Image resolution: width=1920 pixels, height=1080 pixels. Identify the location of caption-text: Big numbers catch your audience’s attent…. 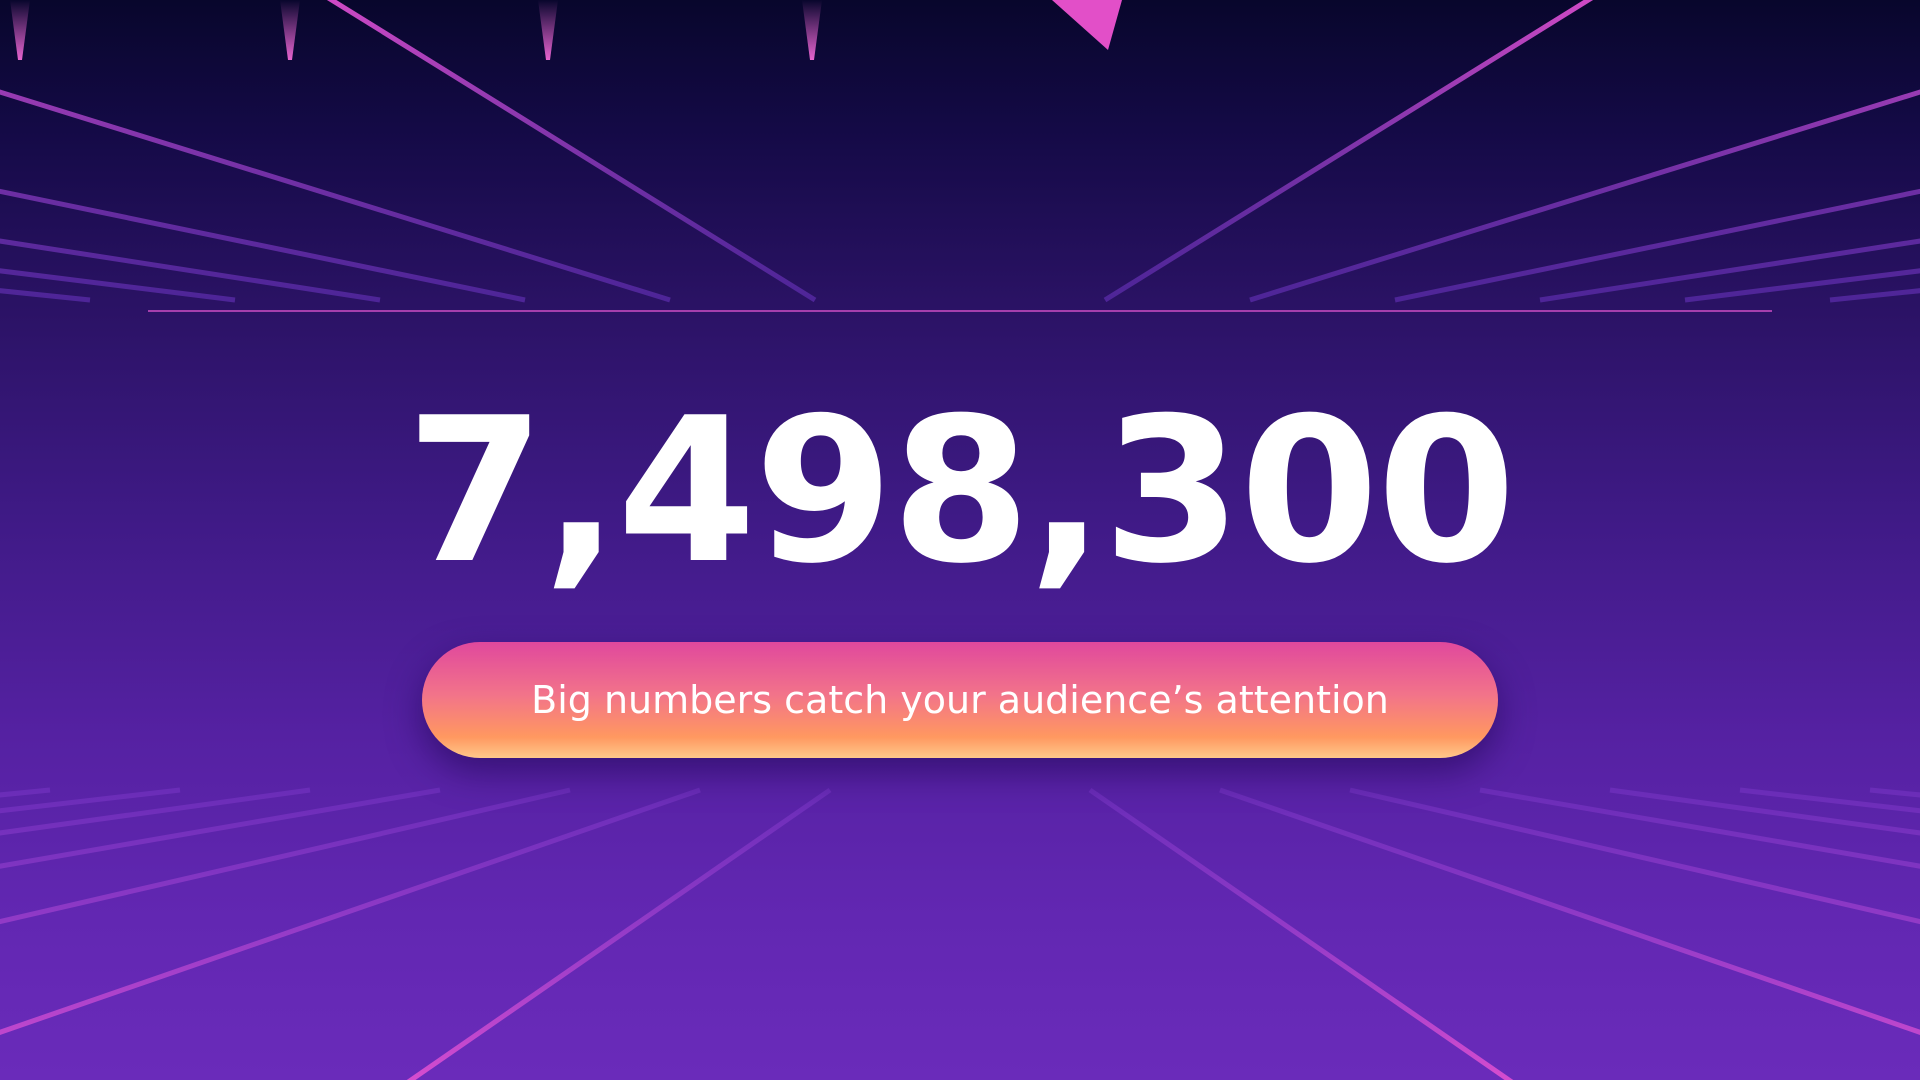
(960, 700).